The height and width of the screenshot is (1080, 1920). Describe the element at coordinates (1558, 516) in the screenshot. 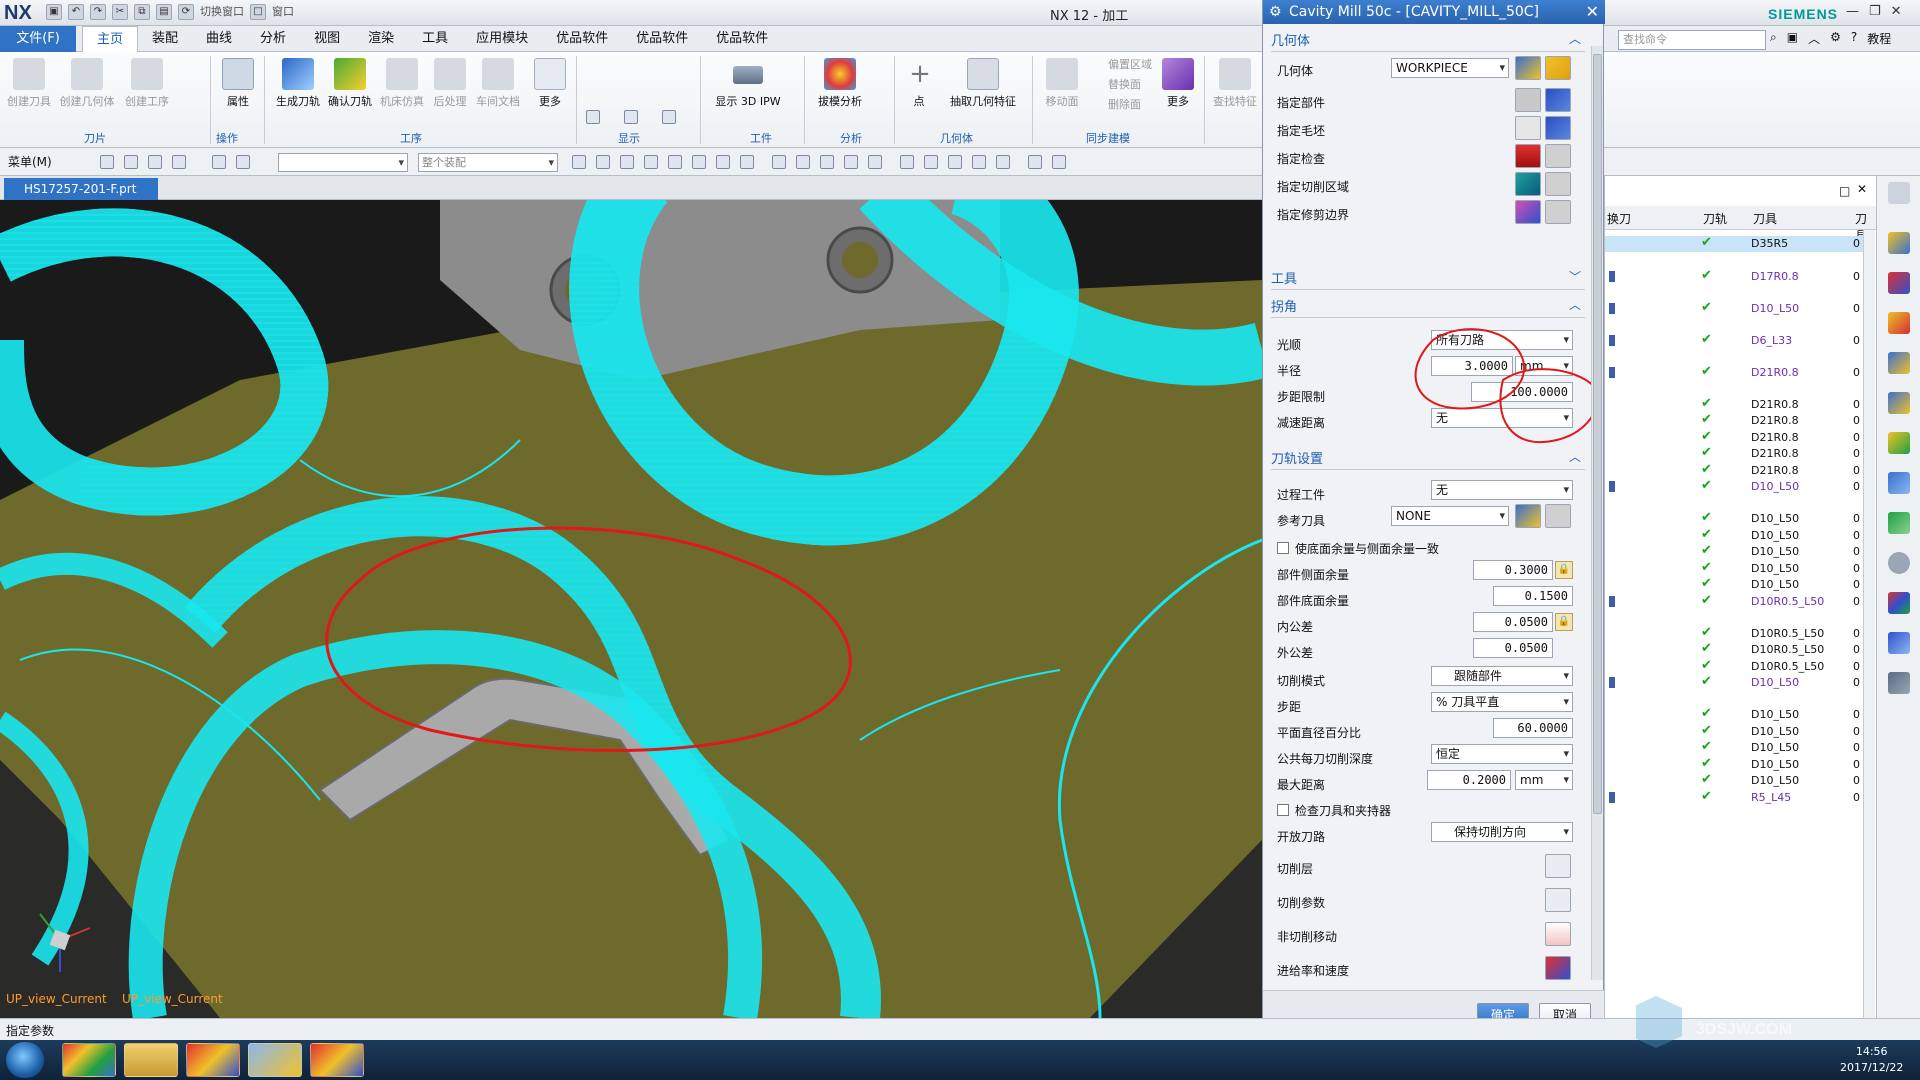

I see `edit-tool-icon` at that location.